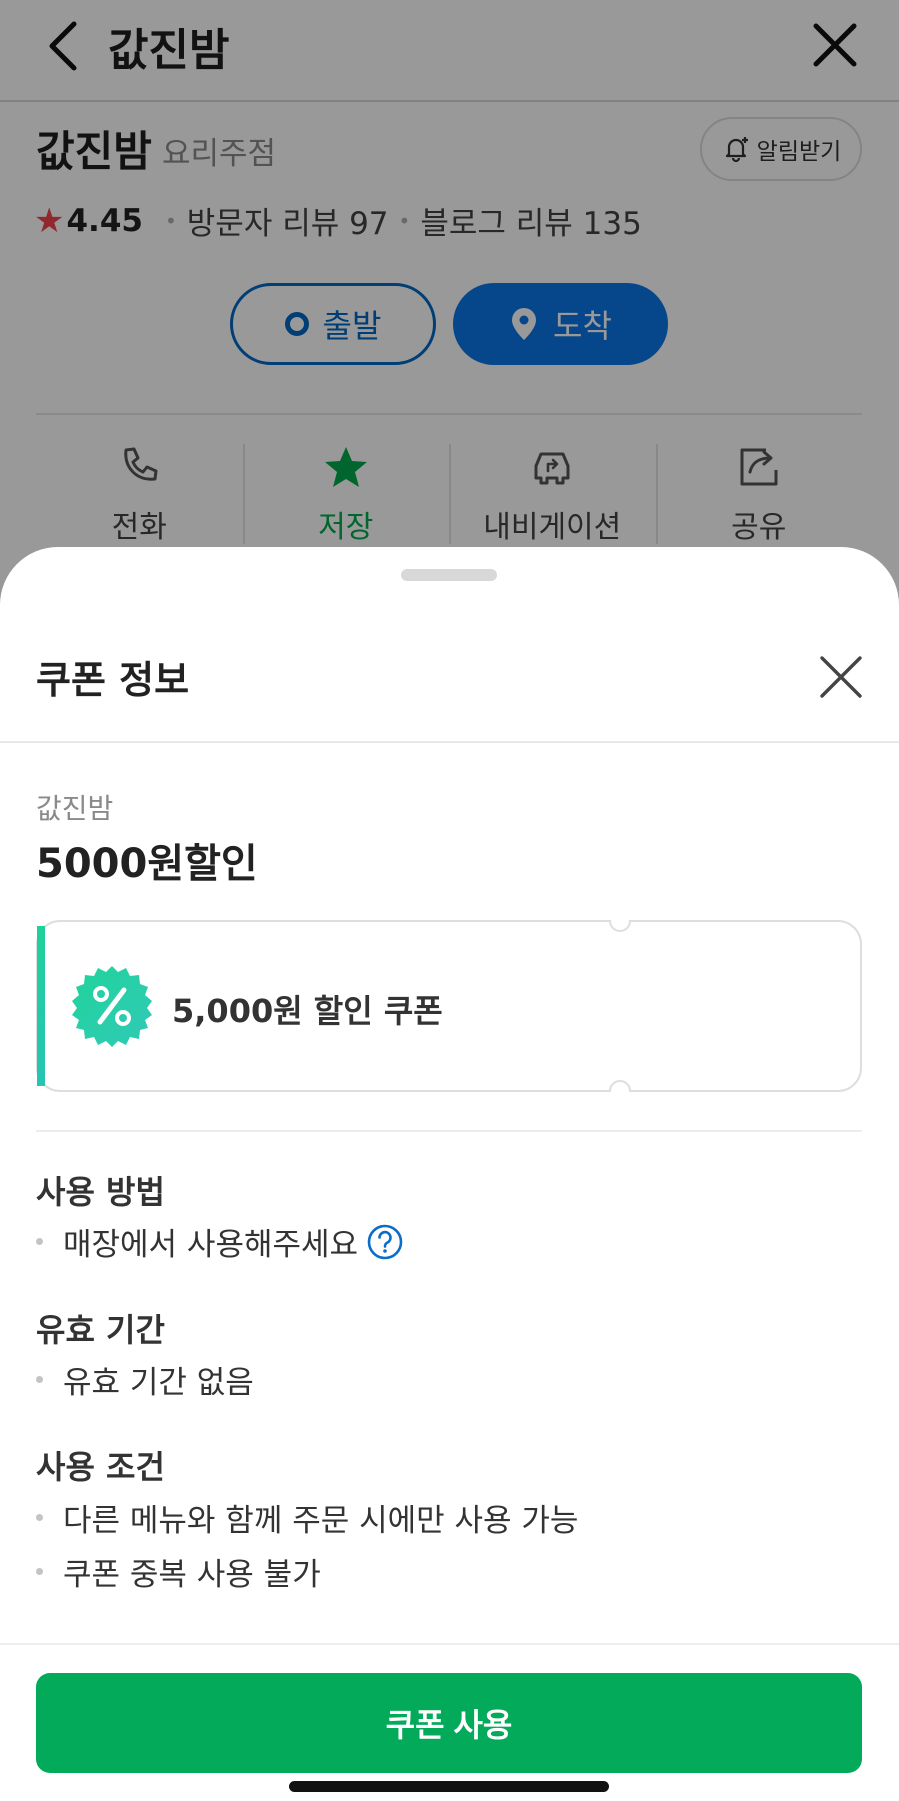 The height and width of the screenshot is (1801, 899). I want to click on list-item: 쿠폰 중복 사용 불가, so click(178, 1571).